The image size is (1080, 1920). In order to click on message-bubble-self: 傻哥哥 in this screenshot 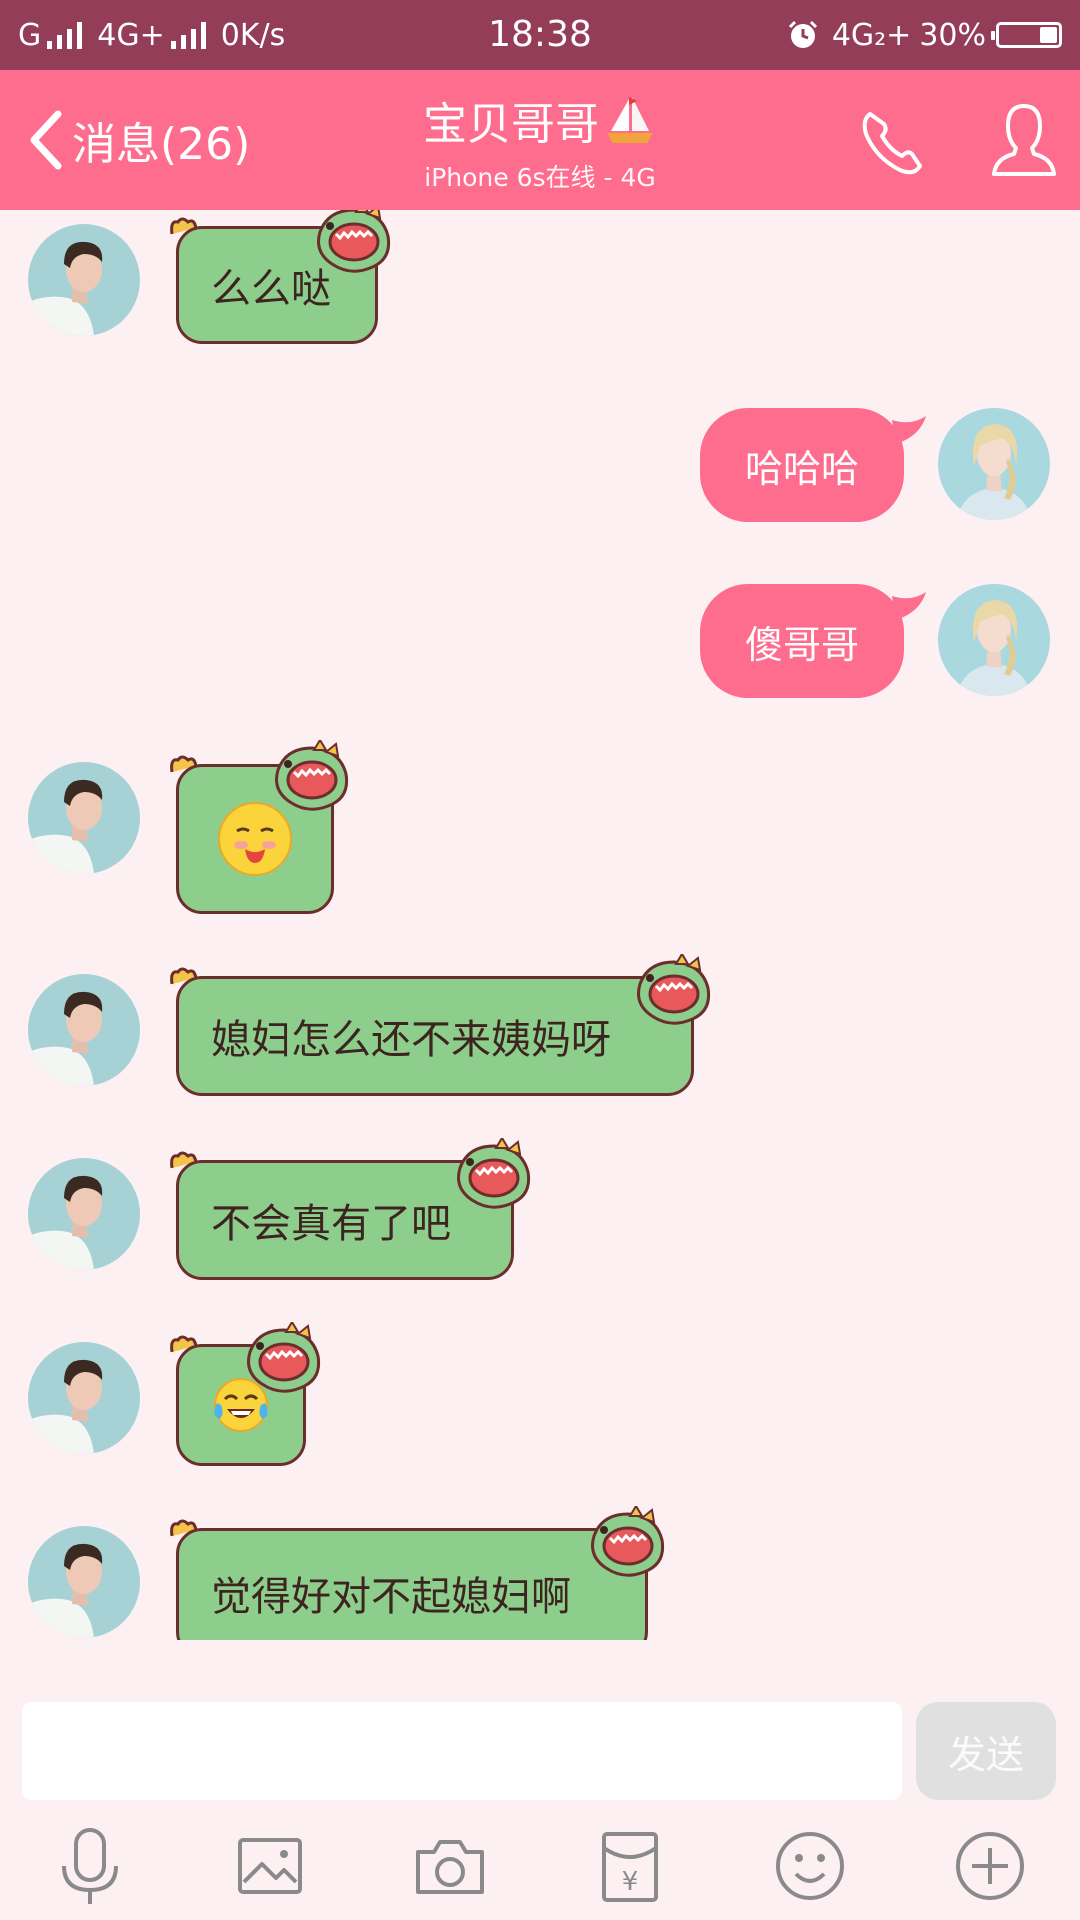, I will do `click(802, 641)`.